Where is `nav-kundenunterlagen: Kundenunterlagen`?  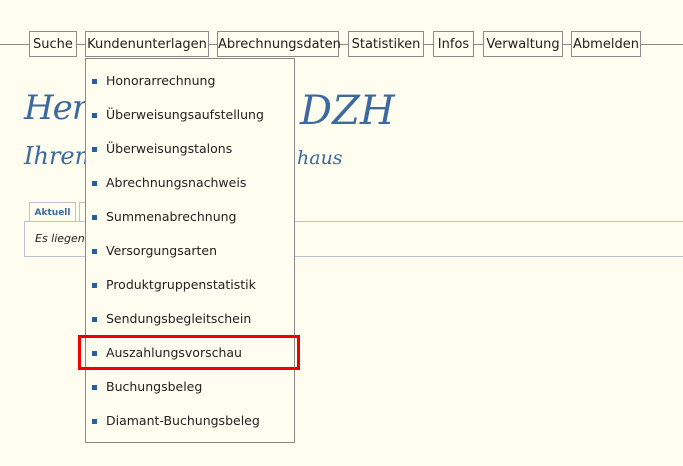 nav-kundenunterlagen: Kundenunterlagen is located at coordinates (147, 44).